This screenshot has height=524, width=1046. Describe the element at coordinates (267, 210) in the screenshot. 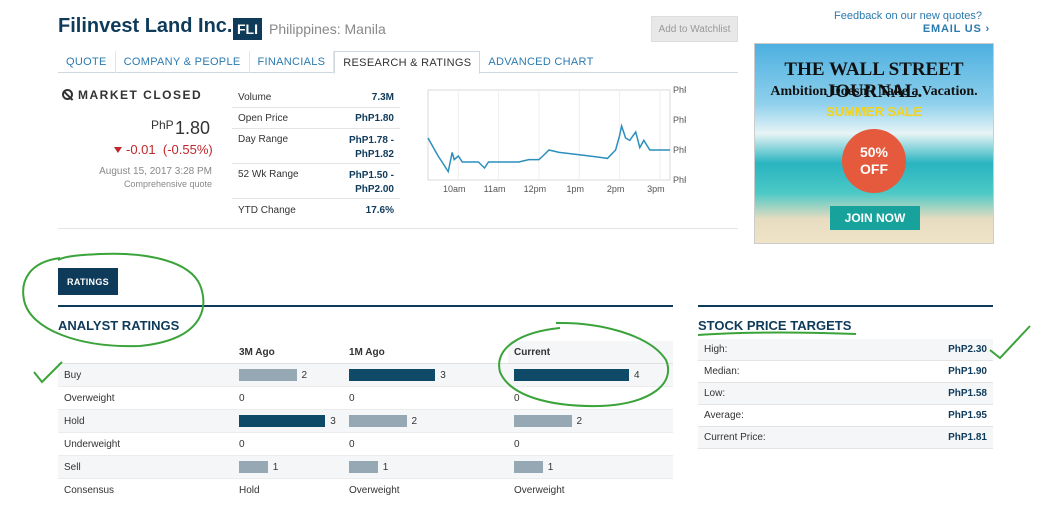

I see `stat-label: YTD Change` at that location.